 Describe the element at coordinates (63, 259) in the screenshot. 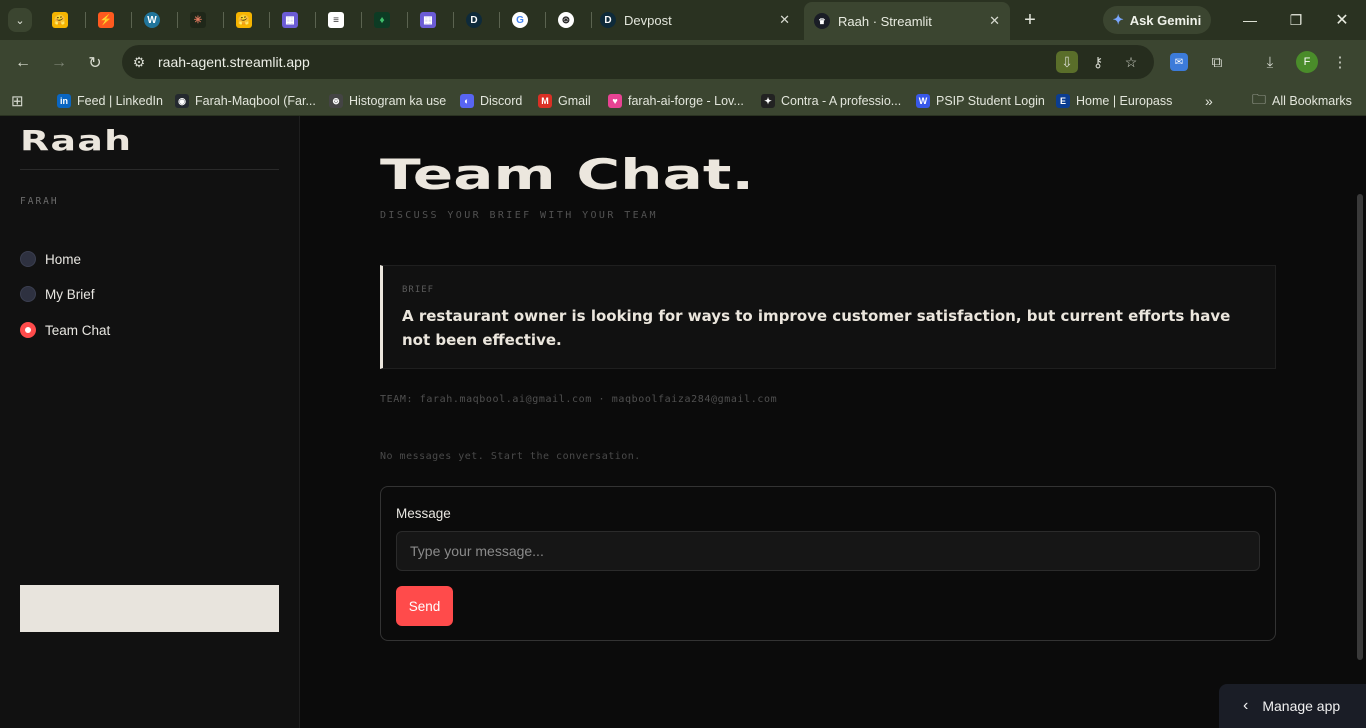

I see `nav-label-home: Home` at that location.